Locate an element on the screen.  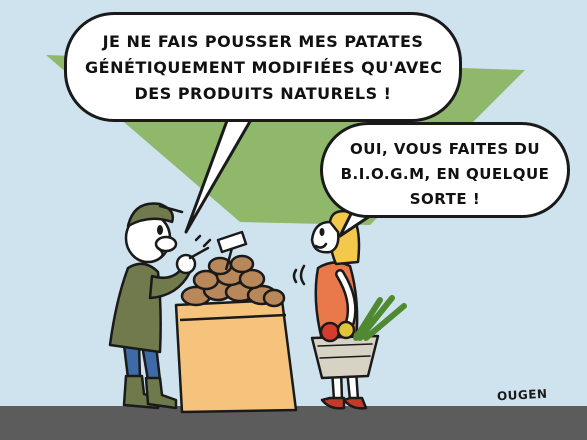
basket-greens is located at coordinates (380, 318).